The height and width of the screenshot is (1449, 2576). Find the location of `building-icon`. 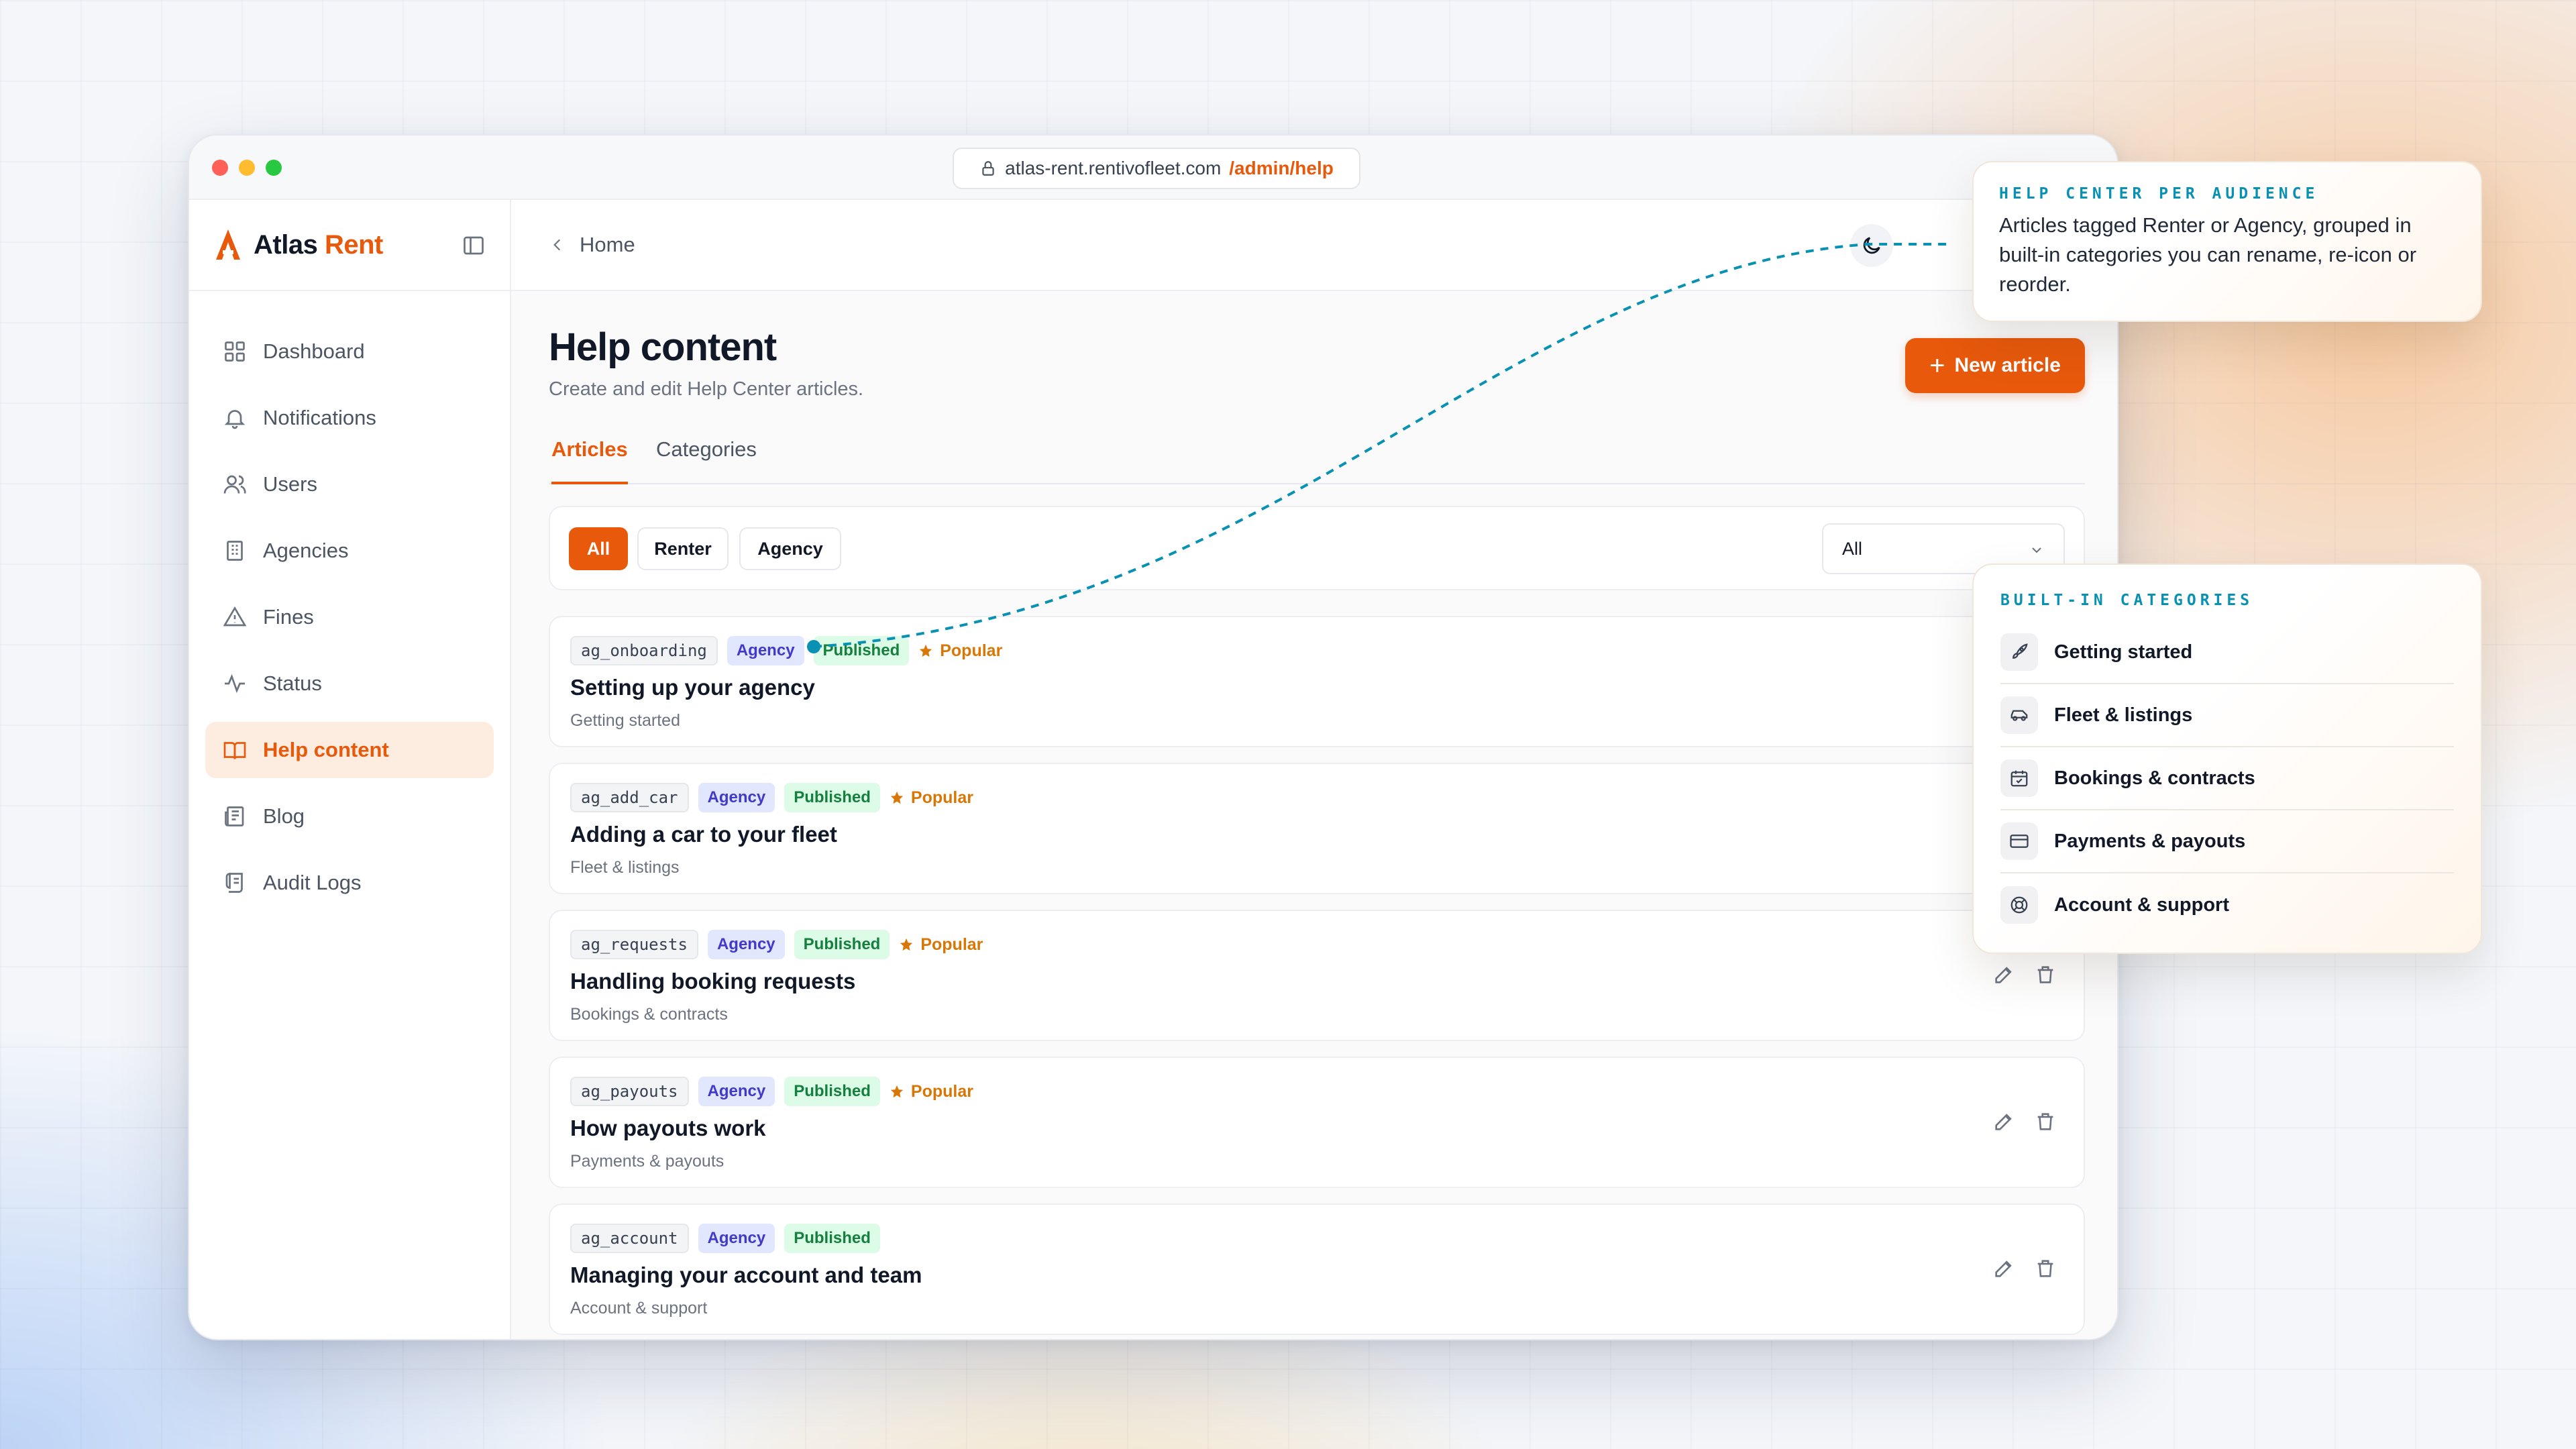

building-icon is located at coordinates (235, 551).